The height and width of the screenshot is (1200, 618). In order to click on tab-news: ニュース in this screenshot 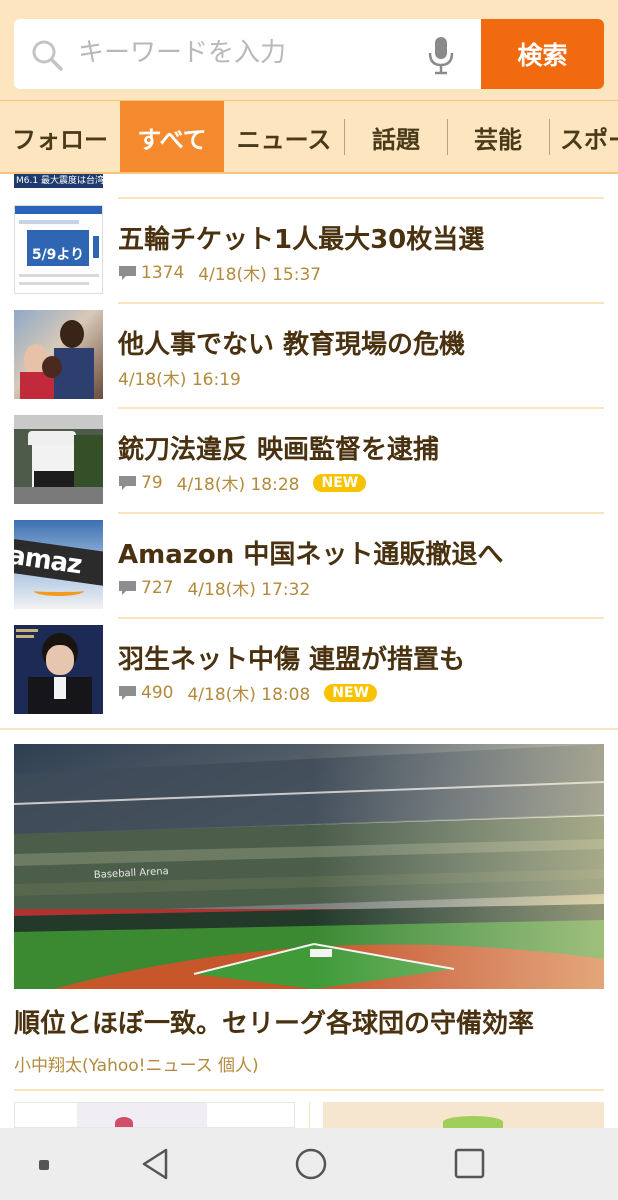, I will do `click(284, 136)`.